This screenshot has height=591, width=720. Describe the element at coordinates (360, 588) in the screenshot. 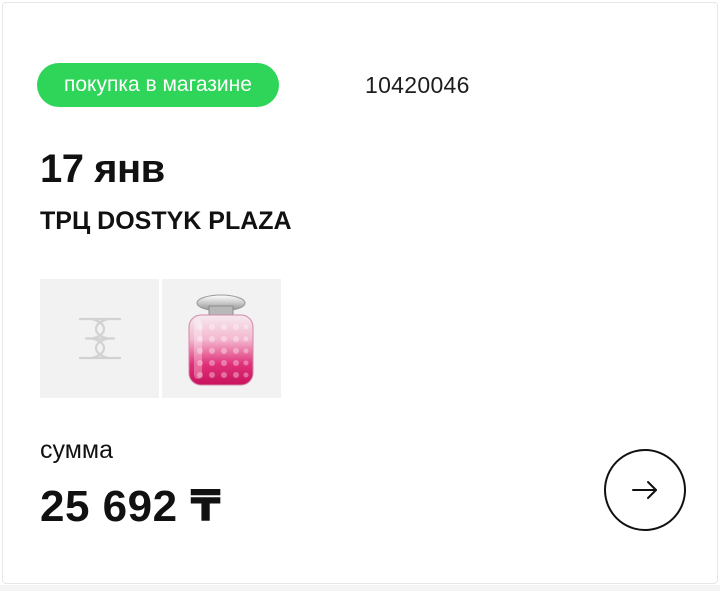

I see `divider` at that location.